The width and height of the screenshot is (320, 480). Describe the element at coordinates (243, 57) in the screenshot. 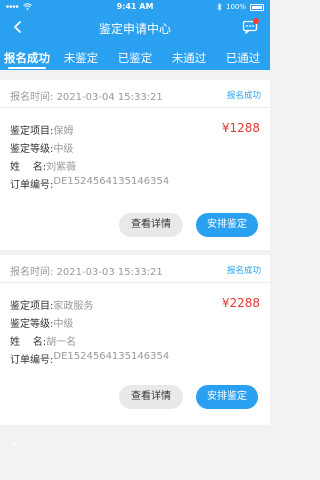

I see `tab-passed: 已通过` at that location.